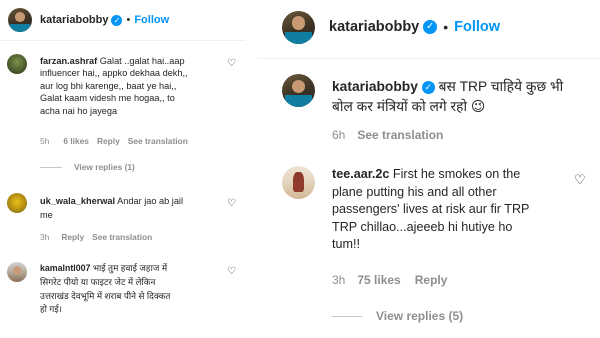 The image size is (600, 338). What do you see at coordinates (456, 174) in the screenshot?
I see `comment-text-line: First he smokes on the` at bounding box center [456, 174].